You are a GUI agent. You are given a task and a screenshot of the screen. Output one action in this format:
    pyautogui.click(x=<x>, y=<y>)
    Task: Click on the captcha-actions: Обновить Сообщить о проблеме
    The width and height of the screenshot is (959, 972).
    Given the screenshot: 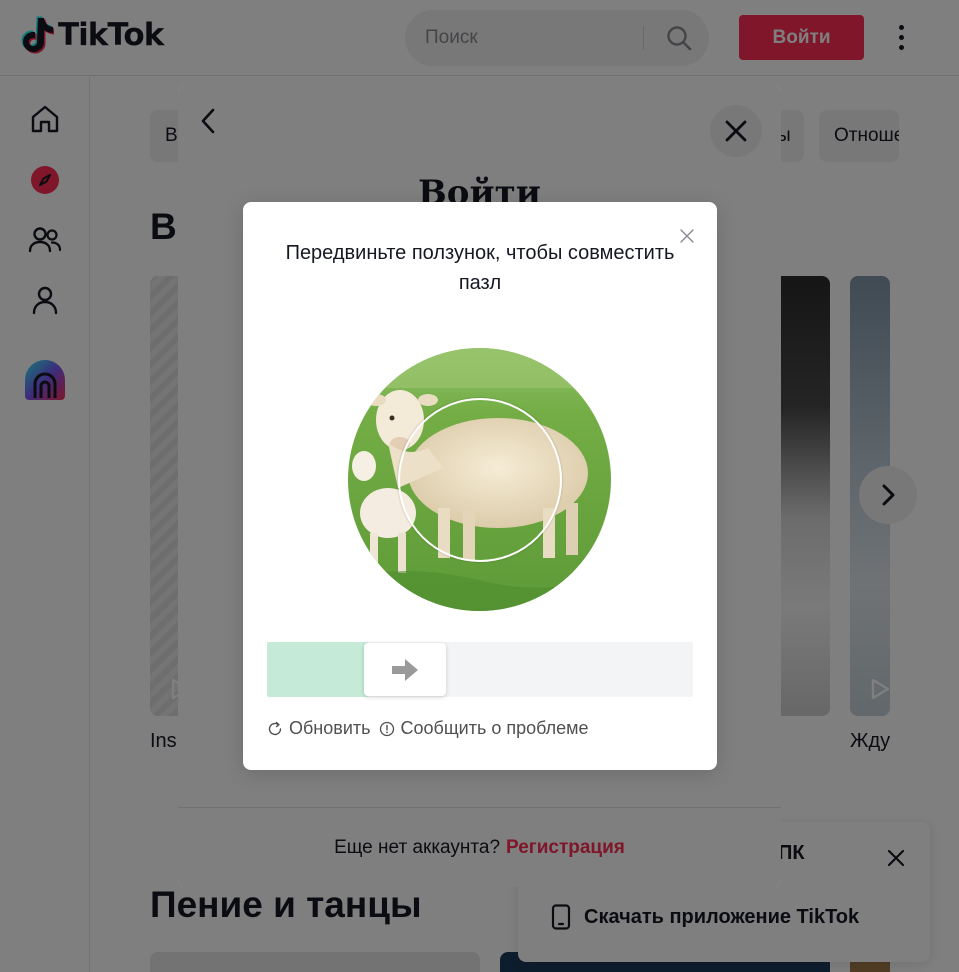 What is the action you would take?
    pyautogui.click(x=428, y=728)
    